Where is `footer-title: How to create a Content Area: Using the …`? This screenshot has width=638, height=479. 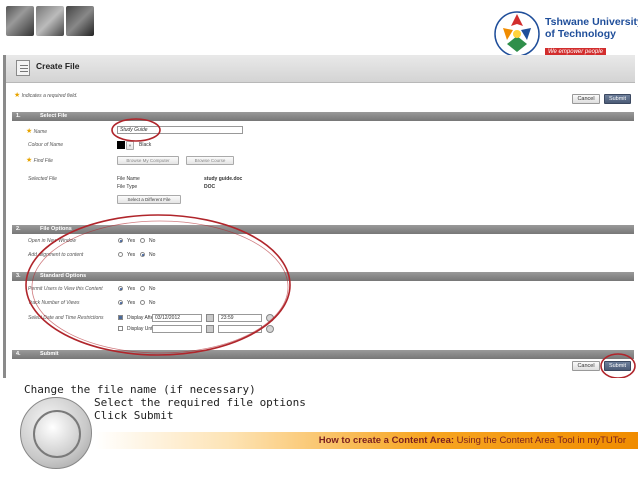
footer-title: How to create a Content Area: Using the … is located at coordinates (472, 440).